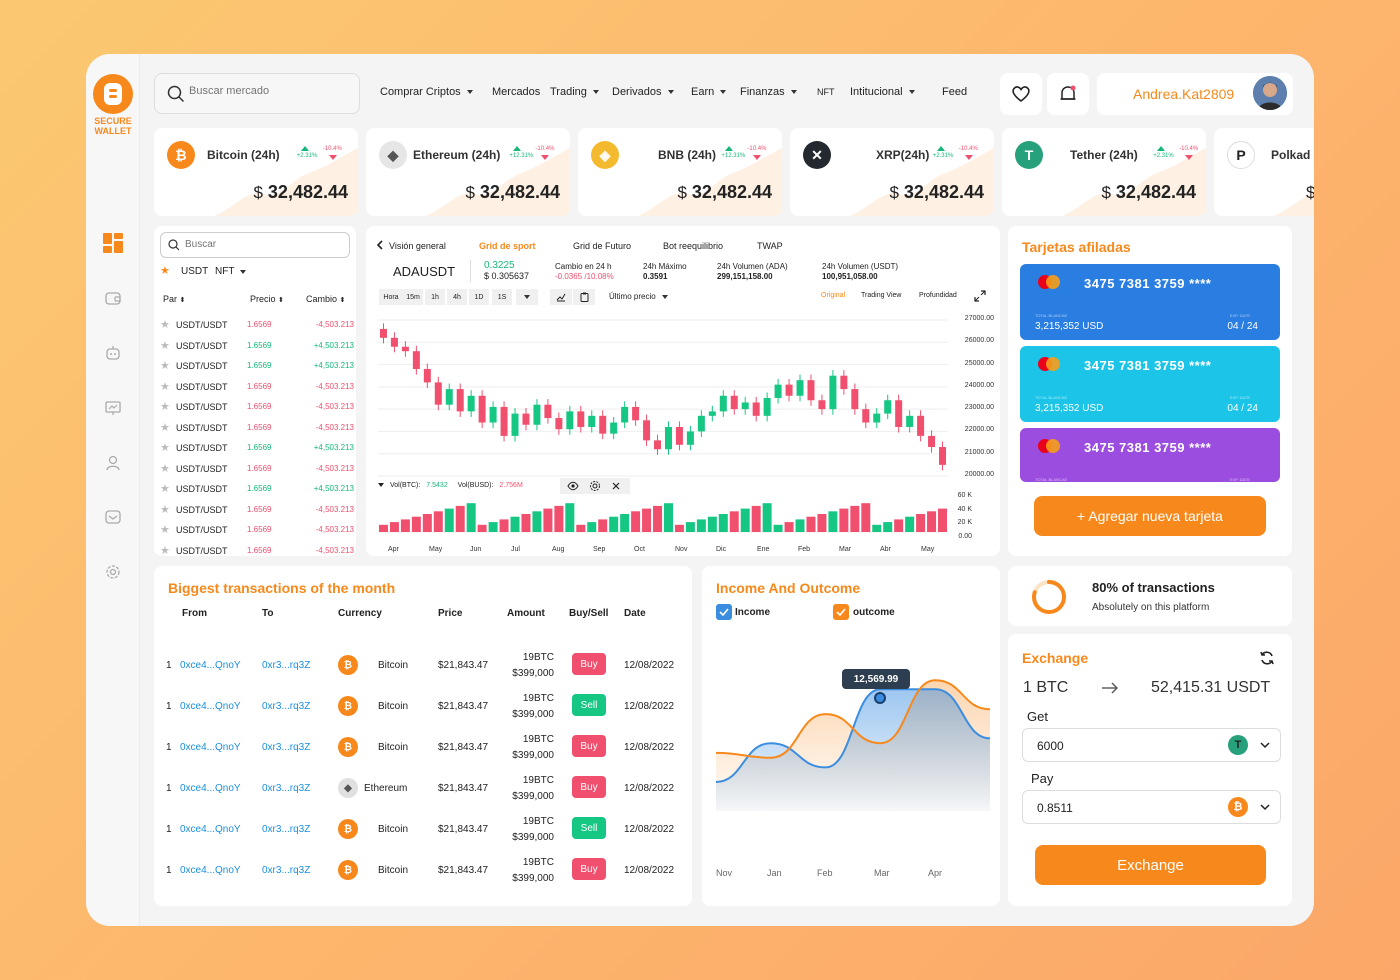 This screenshot has height=980, width=1400. What do you see at coordinates (1267, 658) in the screenshot?
I see `refresh-icon` at bounding box center [1267, 658].